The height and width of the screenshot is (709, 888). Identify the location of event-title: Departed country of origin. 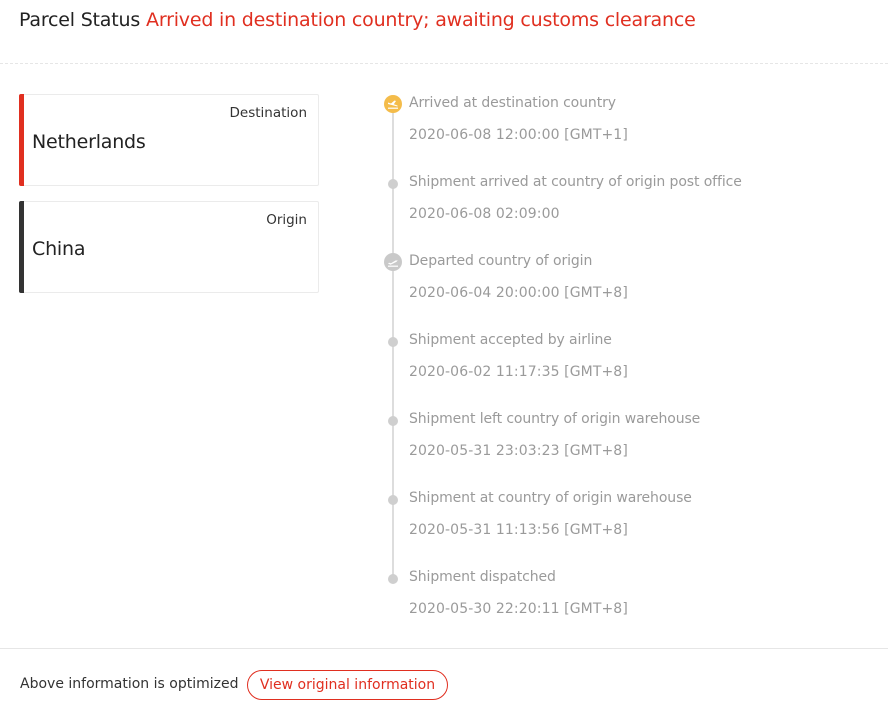
(501, 261).